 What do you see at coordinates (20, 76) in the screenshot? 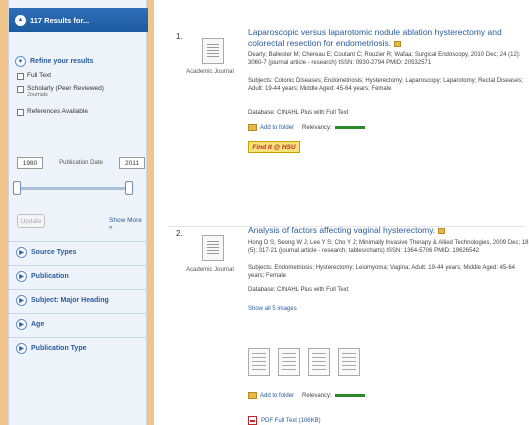
I see `full-text-checkbox` at bounding box center [20, 76].